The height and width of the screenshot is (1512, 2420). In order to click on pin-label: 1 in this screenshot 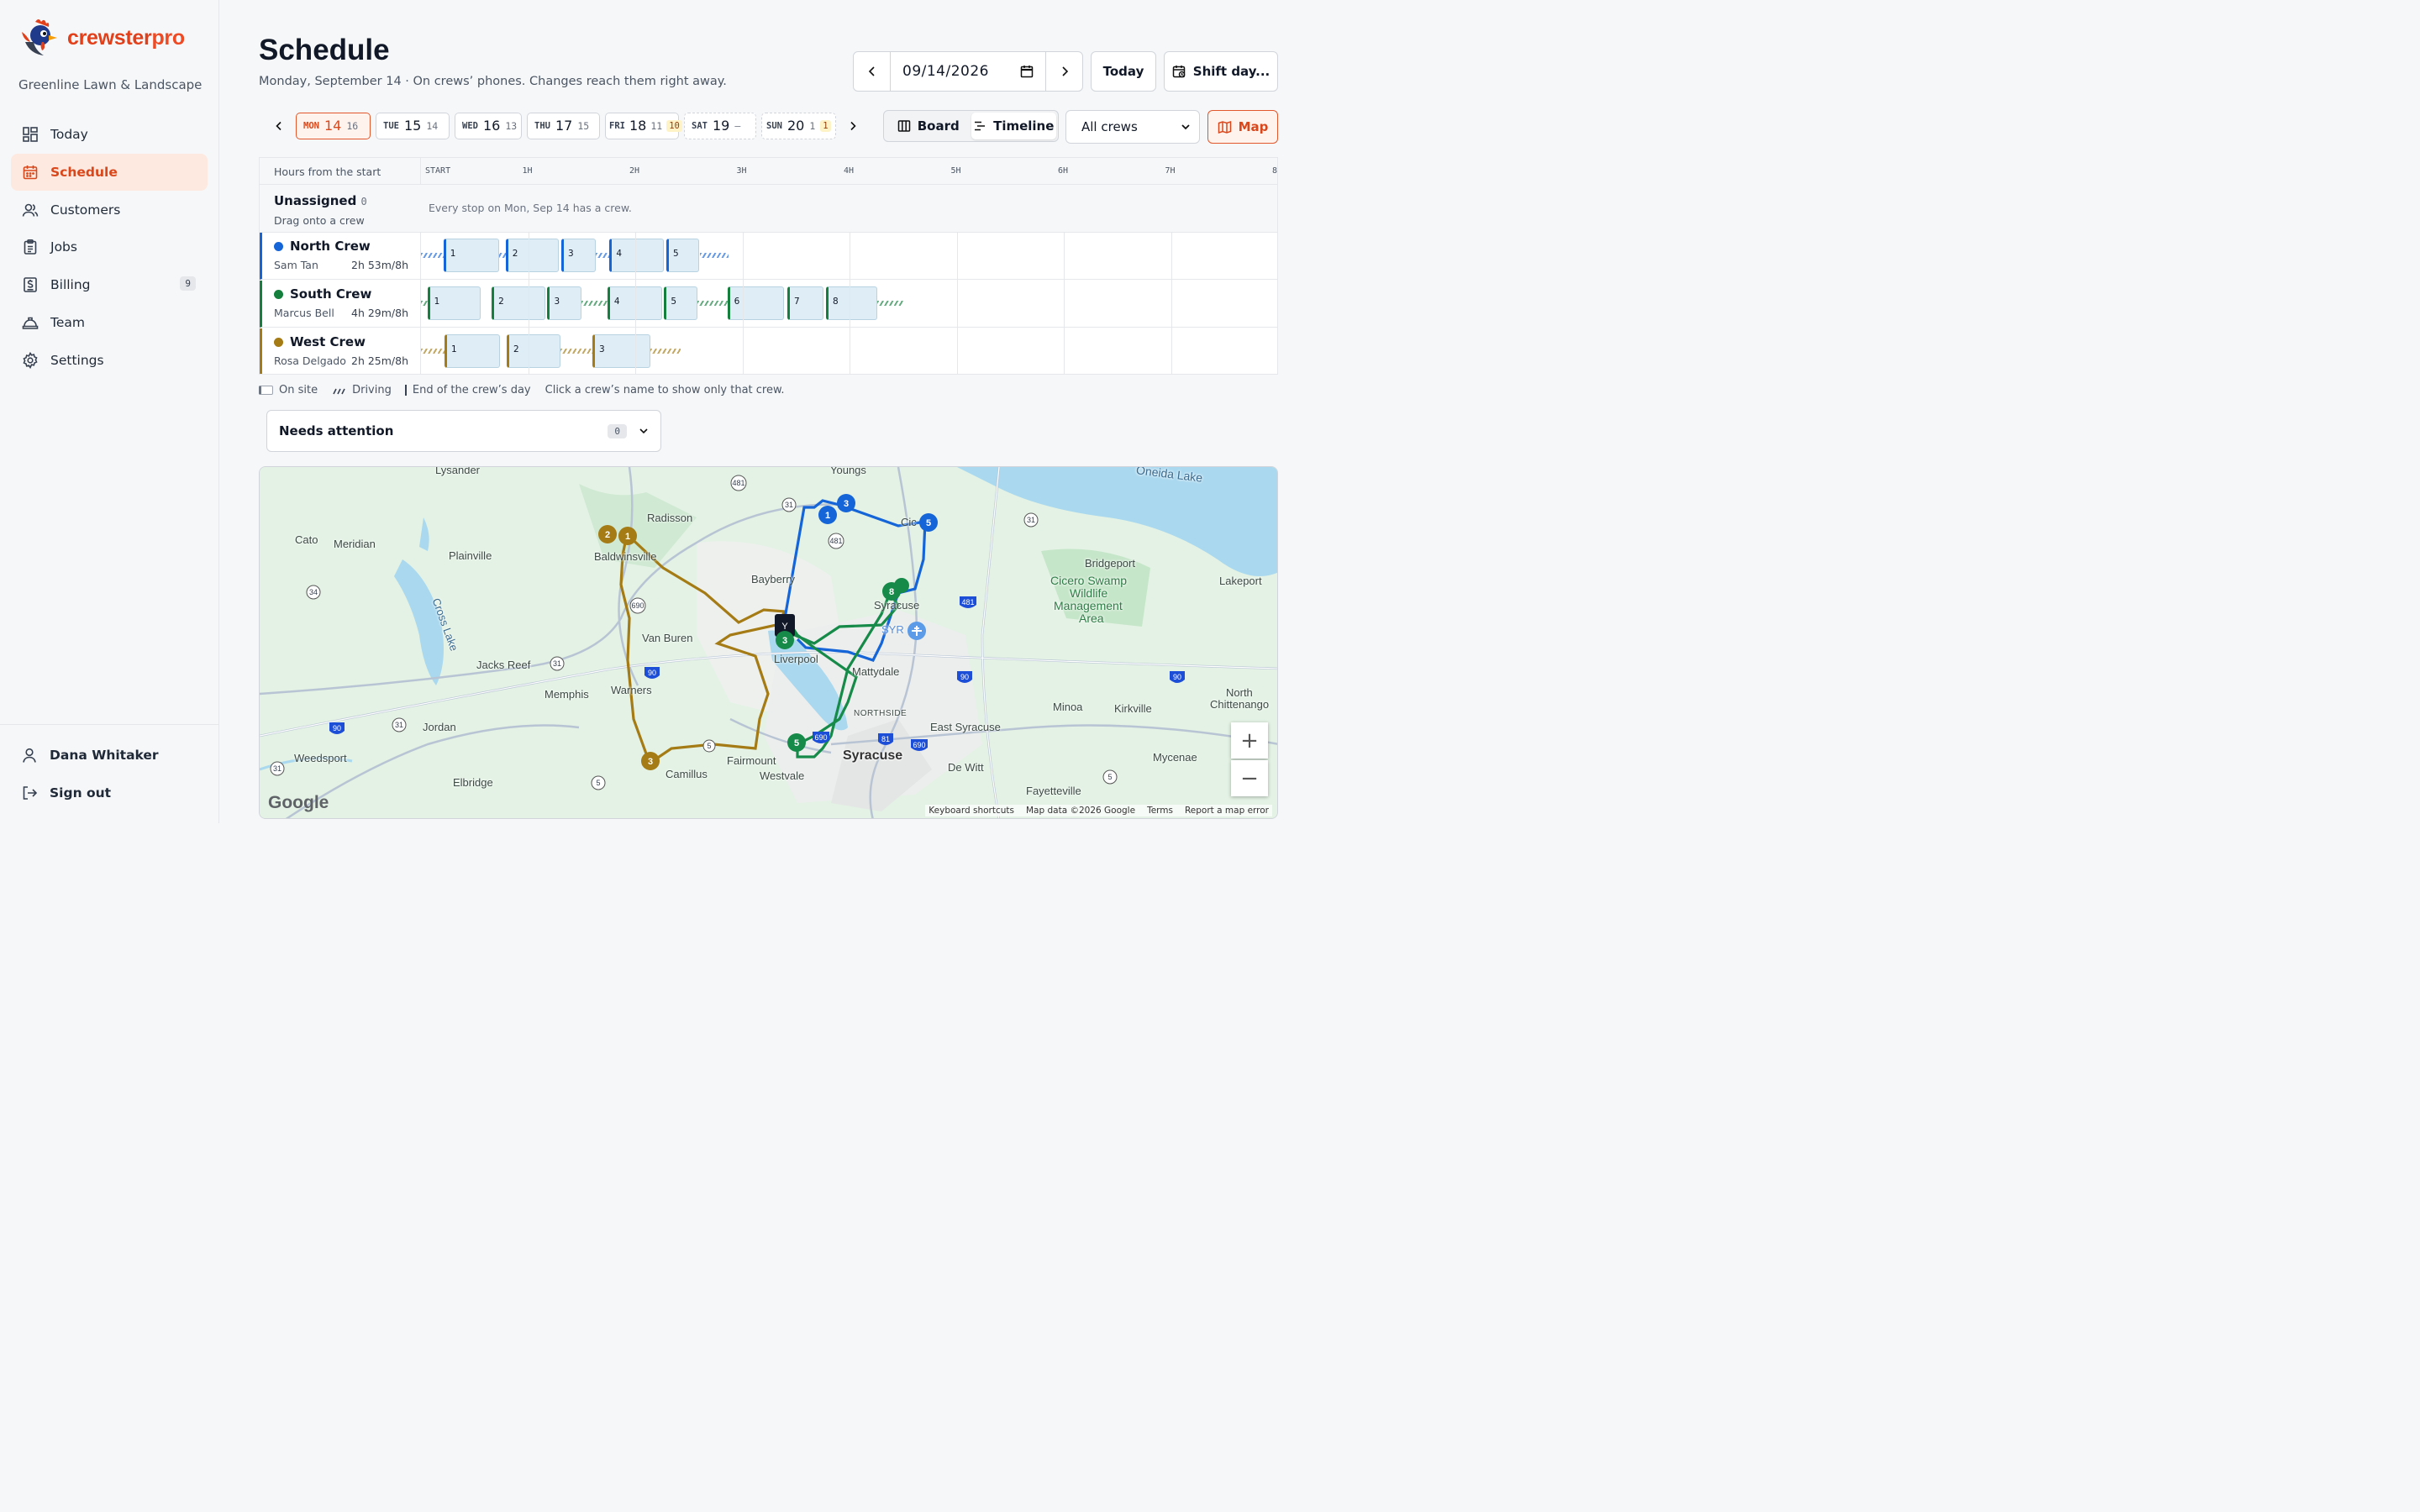, I will do `click(628, 537)`.